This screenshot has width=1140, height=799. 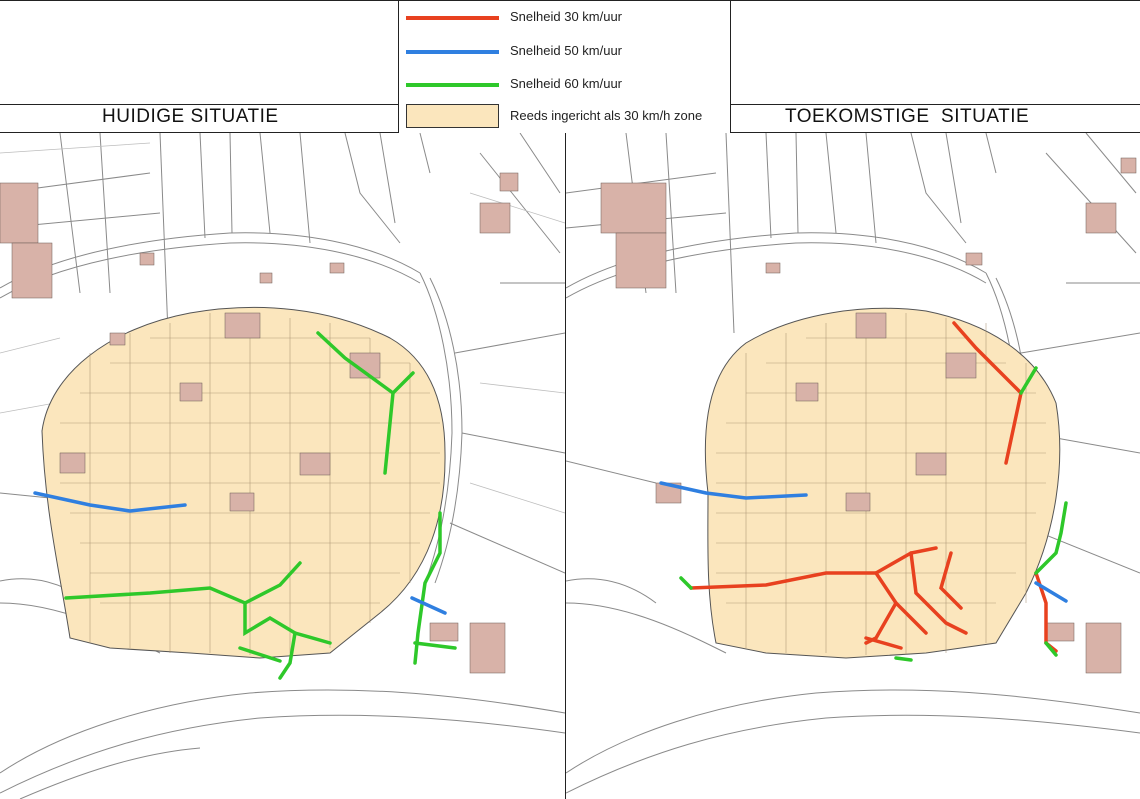 I want to click on panel-title-future: TOEKOMSTIGE SITUATIE, so click(x=907, y=116).